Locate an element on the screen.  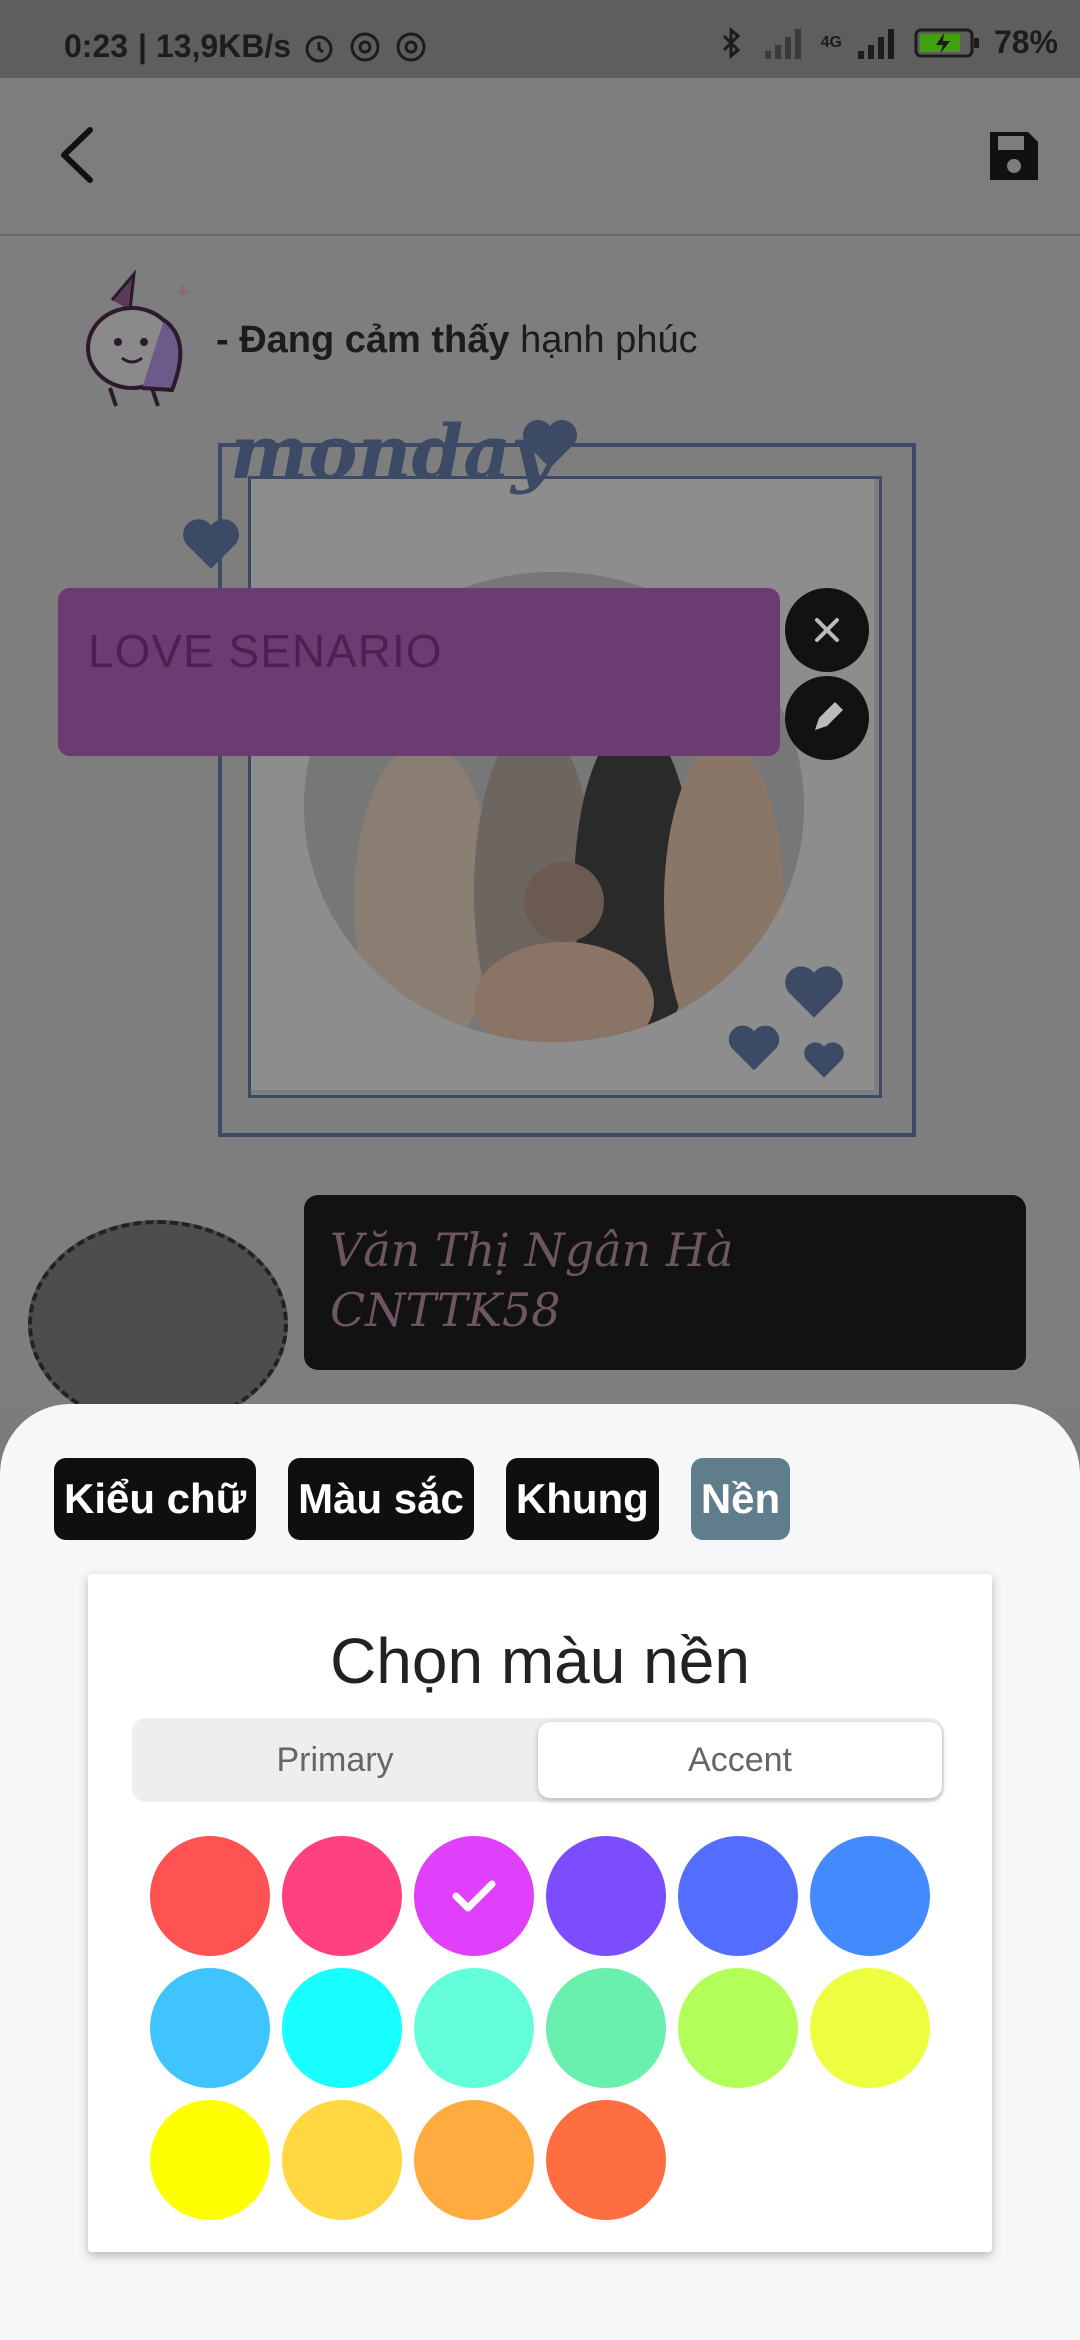
delete-button is located at coordinates (827, 630).